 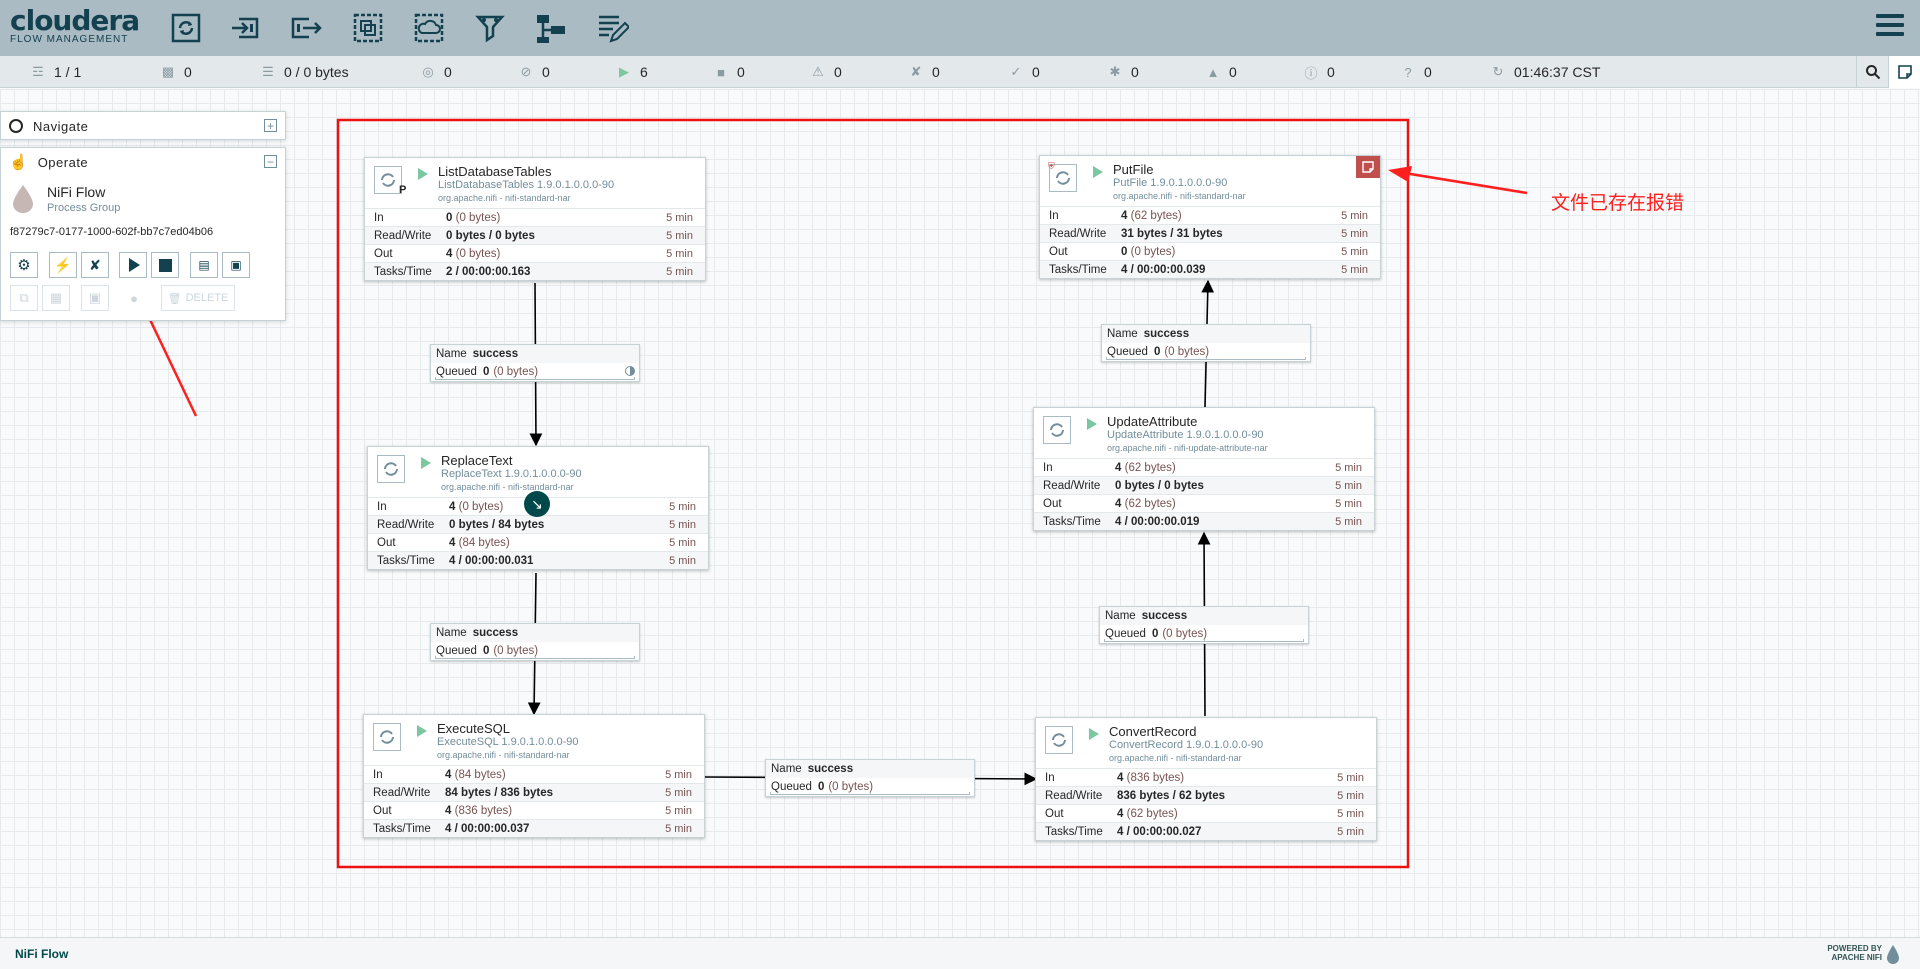 What do you see at coordinates (24, 298) in the screenshot?
I see `copy-button: ⧉` at bounding box center [24, 298].